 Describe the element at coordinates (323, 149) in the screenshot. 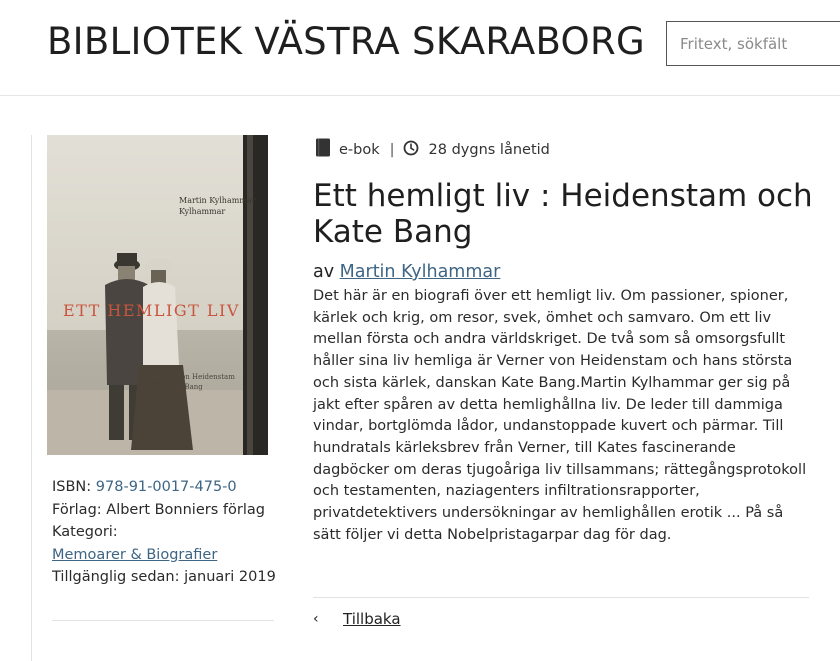

I see `book-icon` at that location.